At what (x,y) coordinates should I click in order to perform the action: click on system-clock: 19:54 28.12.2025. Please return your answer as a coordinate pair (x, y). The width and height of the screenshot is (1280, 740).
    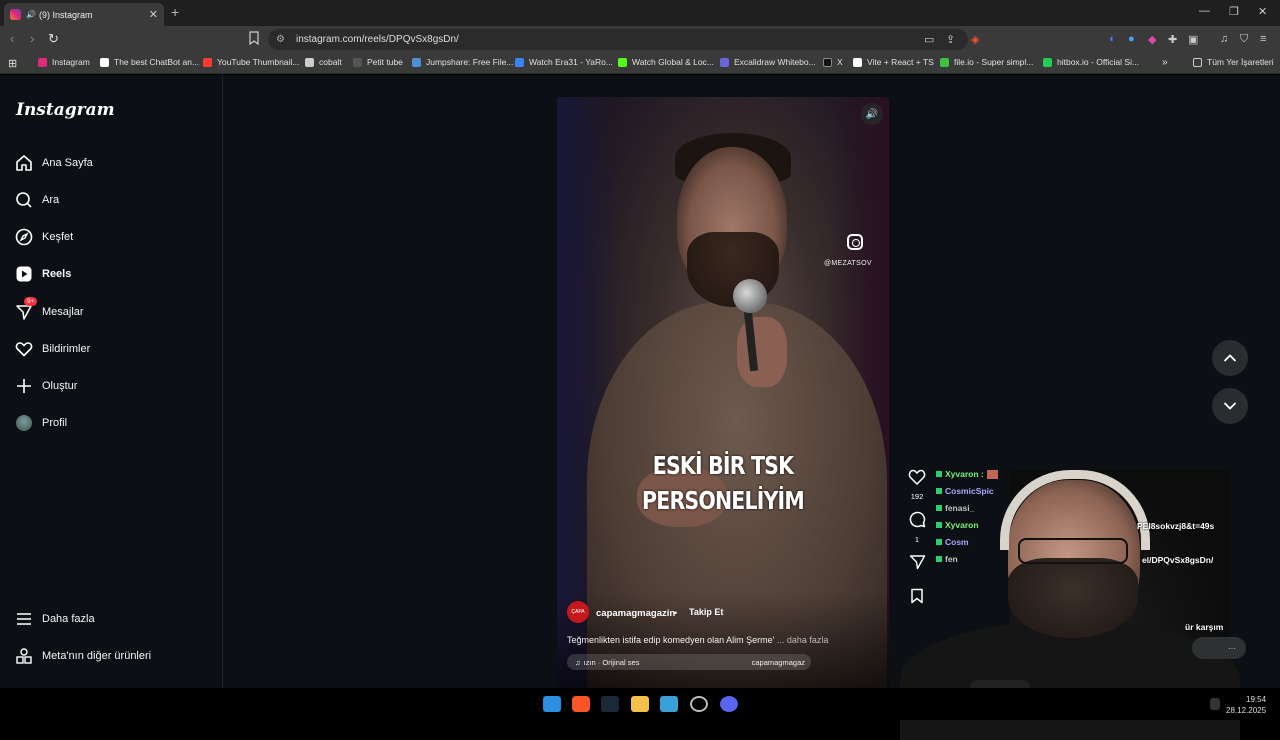
    Looking at the image, I should click on (1246, 705).